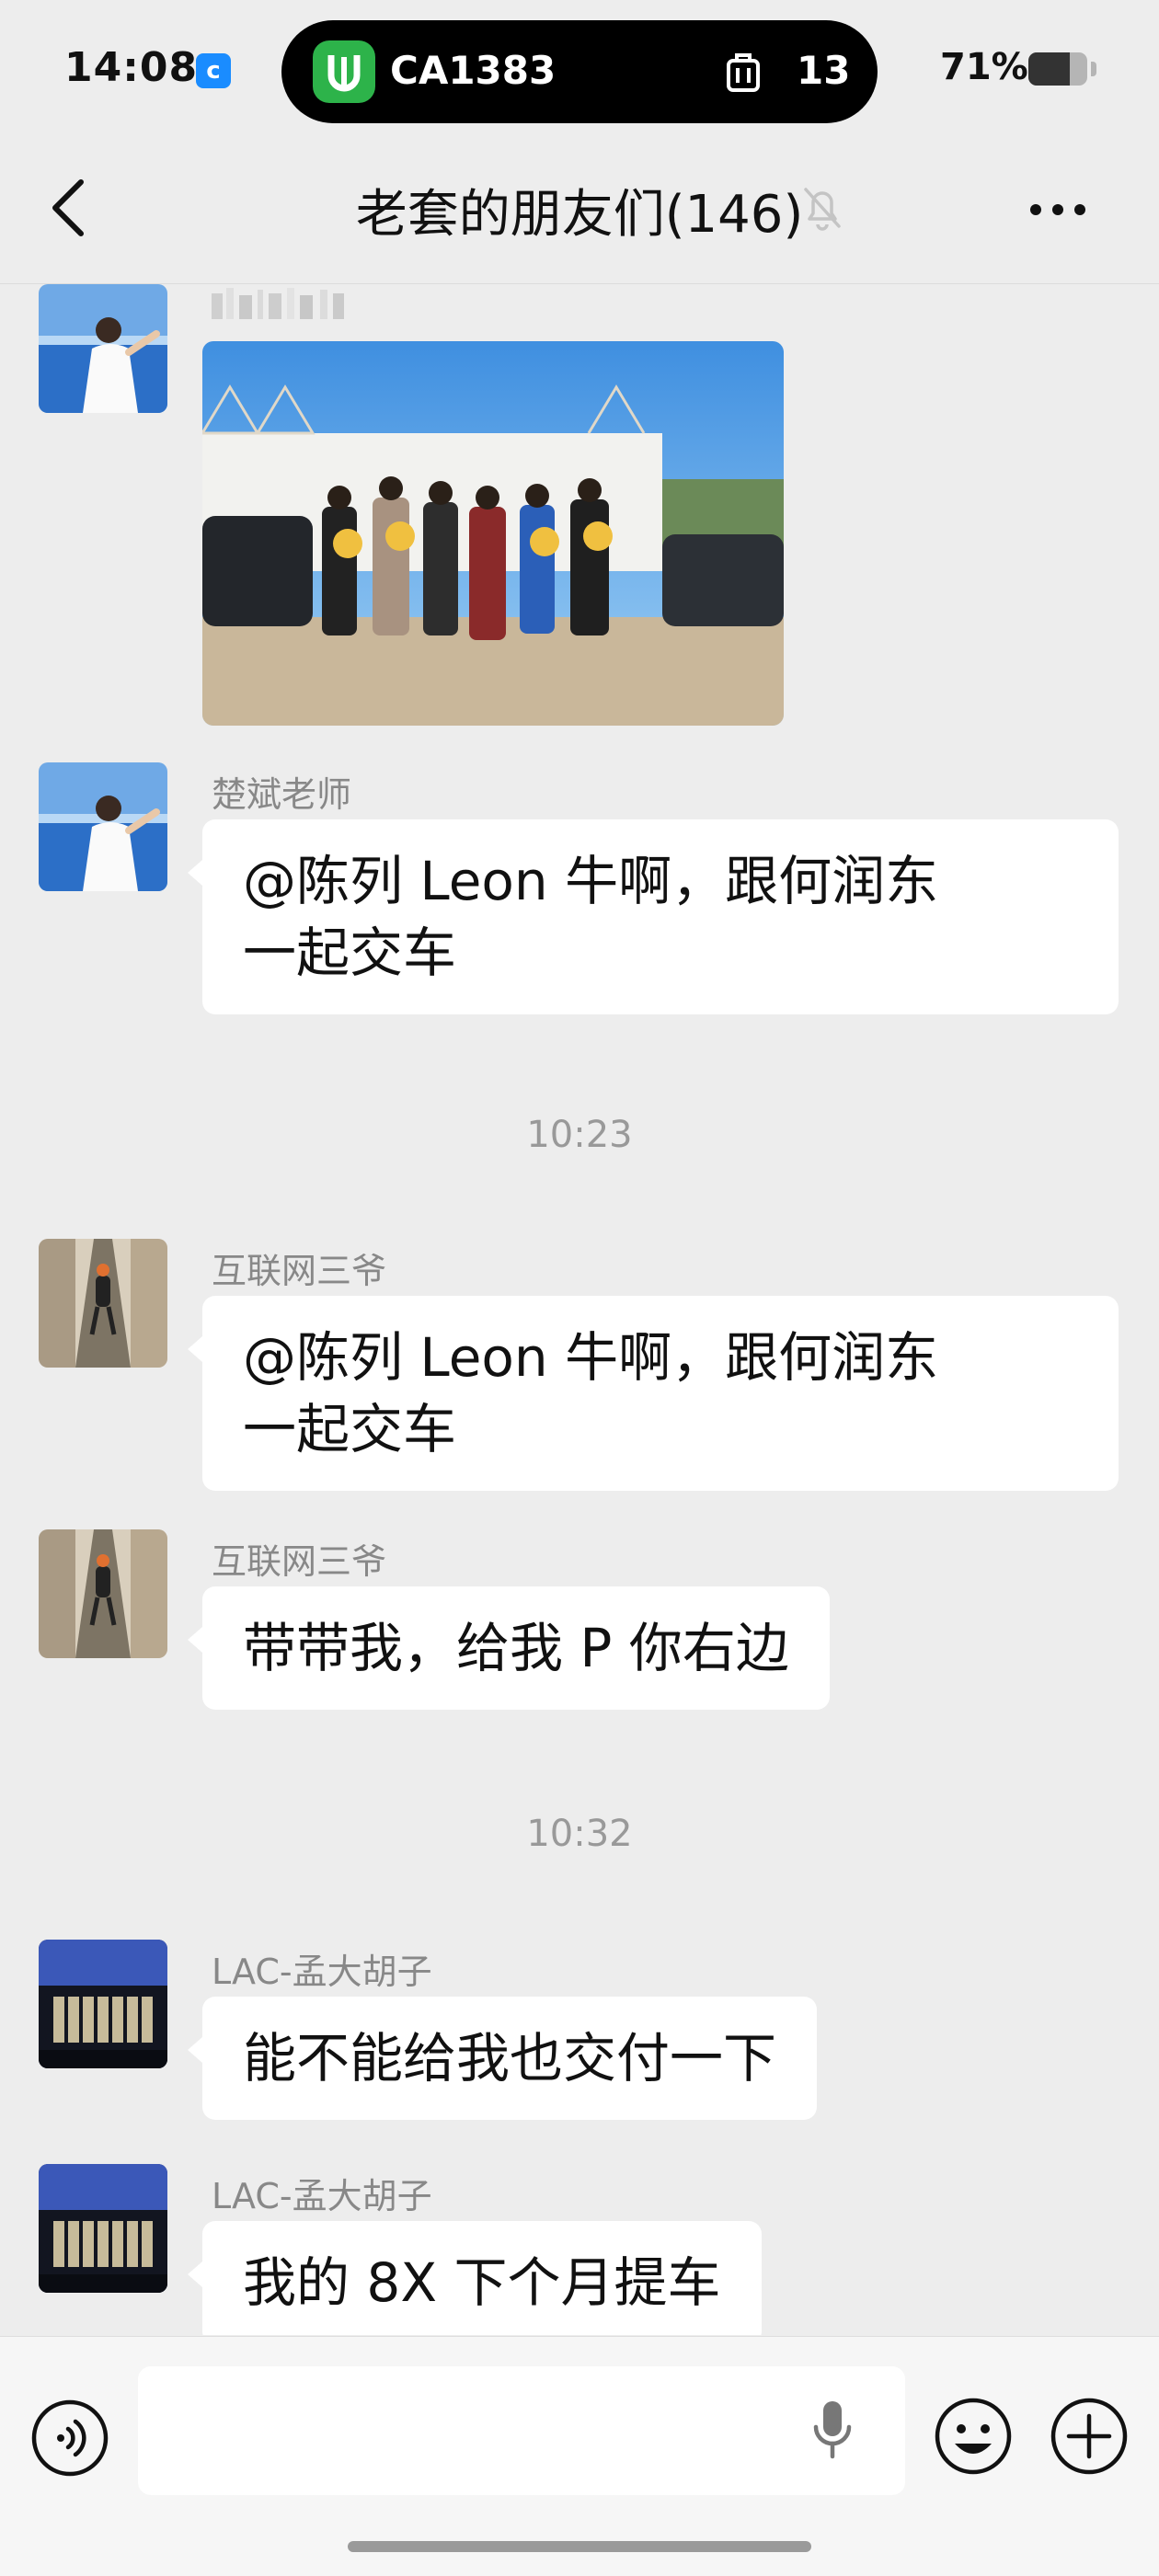 The height and width of the screenshot is (2576, 1159). Describe the element at coordinates (516, 1648) in the screenshot. I see `message-text-line: 带带我，给我 P 你右边` at that location.